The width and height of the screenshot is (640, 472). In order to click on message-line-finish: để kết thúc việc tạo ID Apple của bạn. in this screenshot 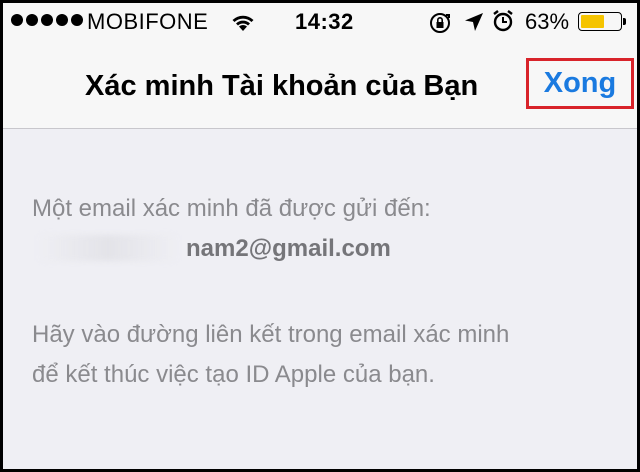, I will do `click(233, 374)`.